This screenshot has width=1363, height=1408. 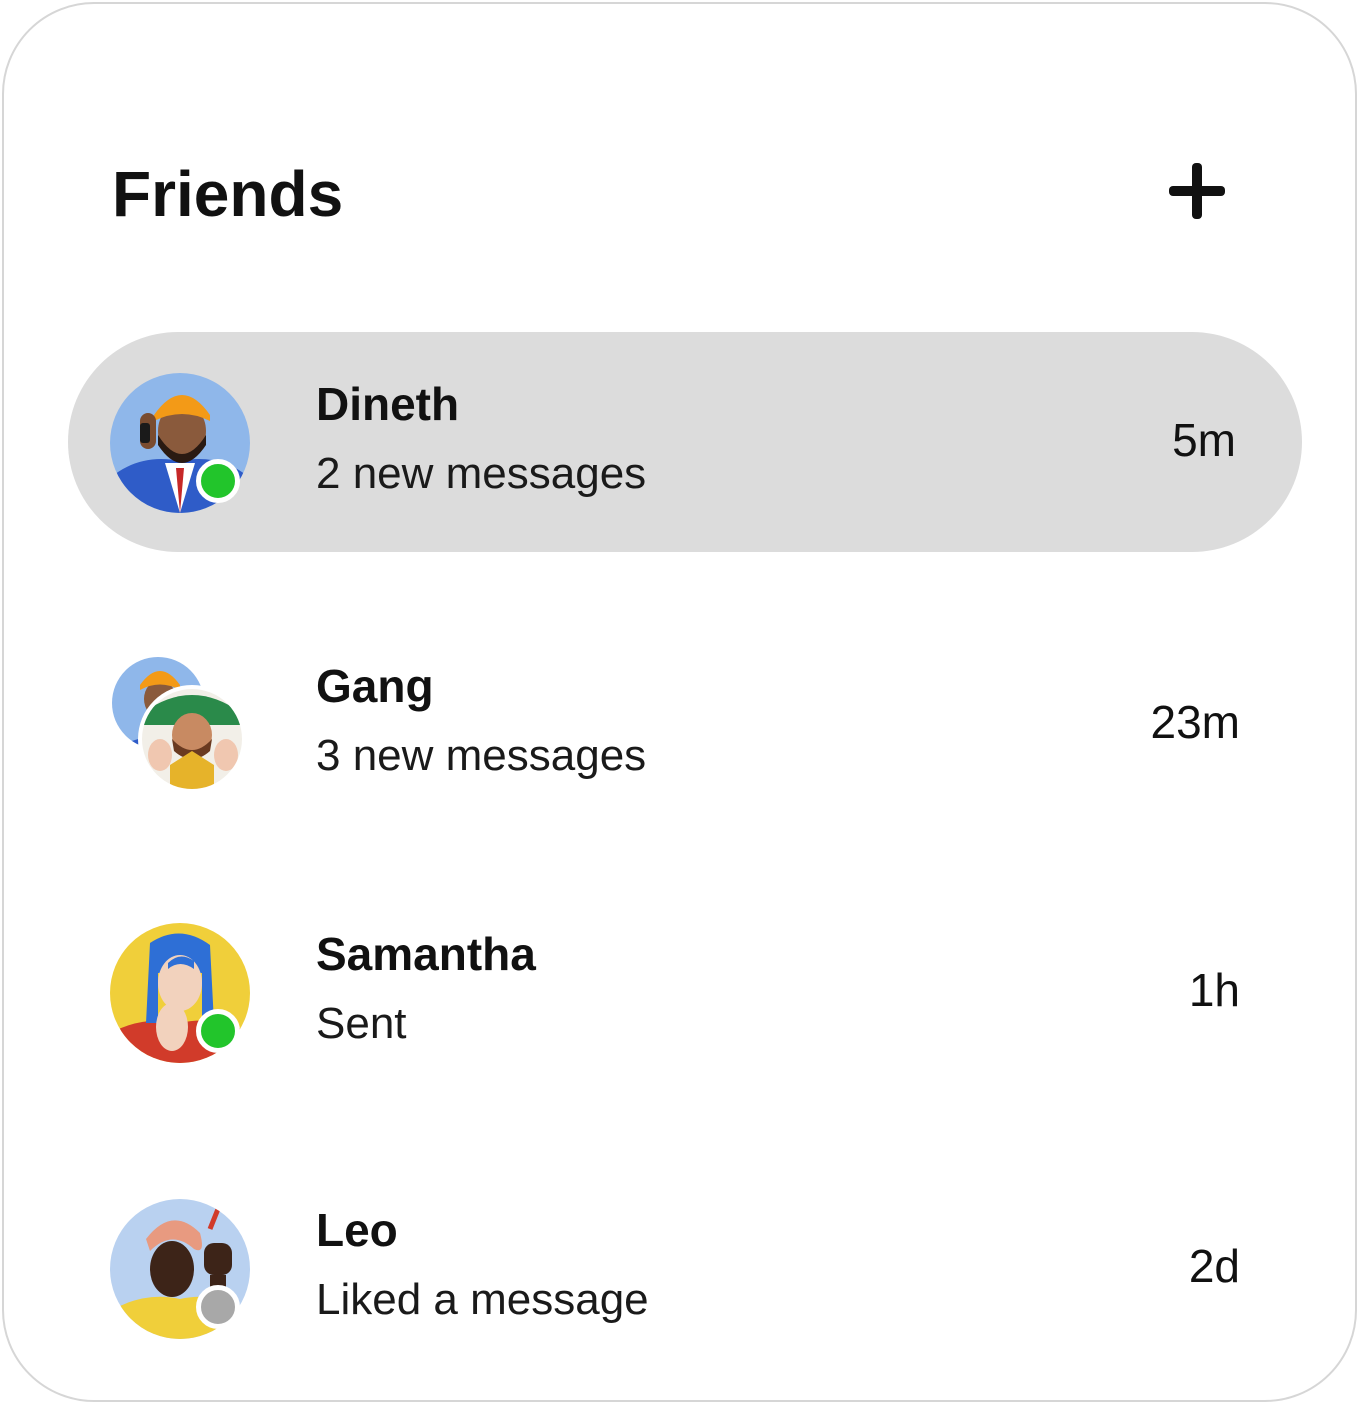 I want to click on friend-name: Leo, so click(x=357, y=1230).